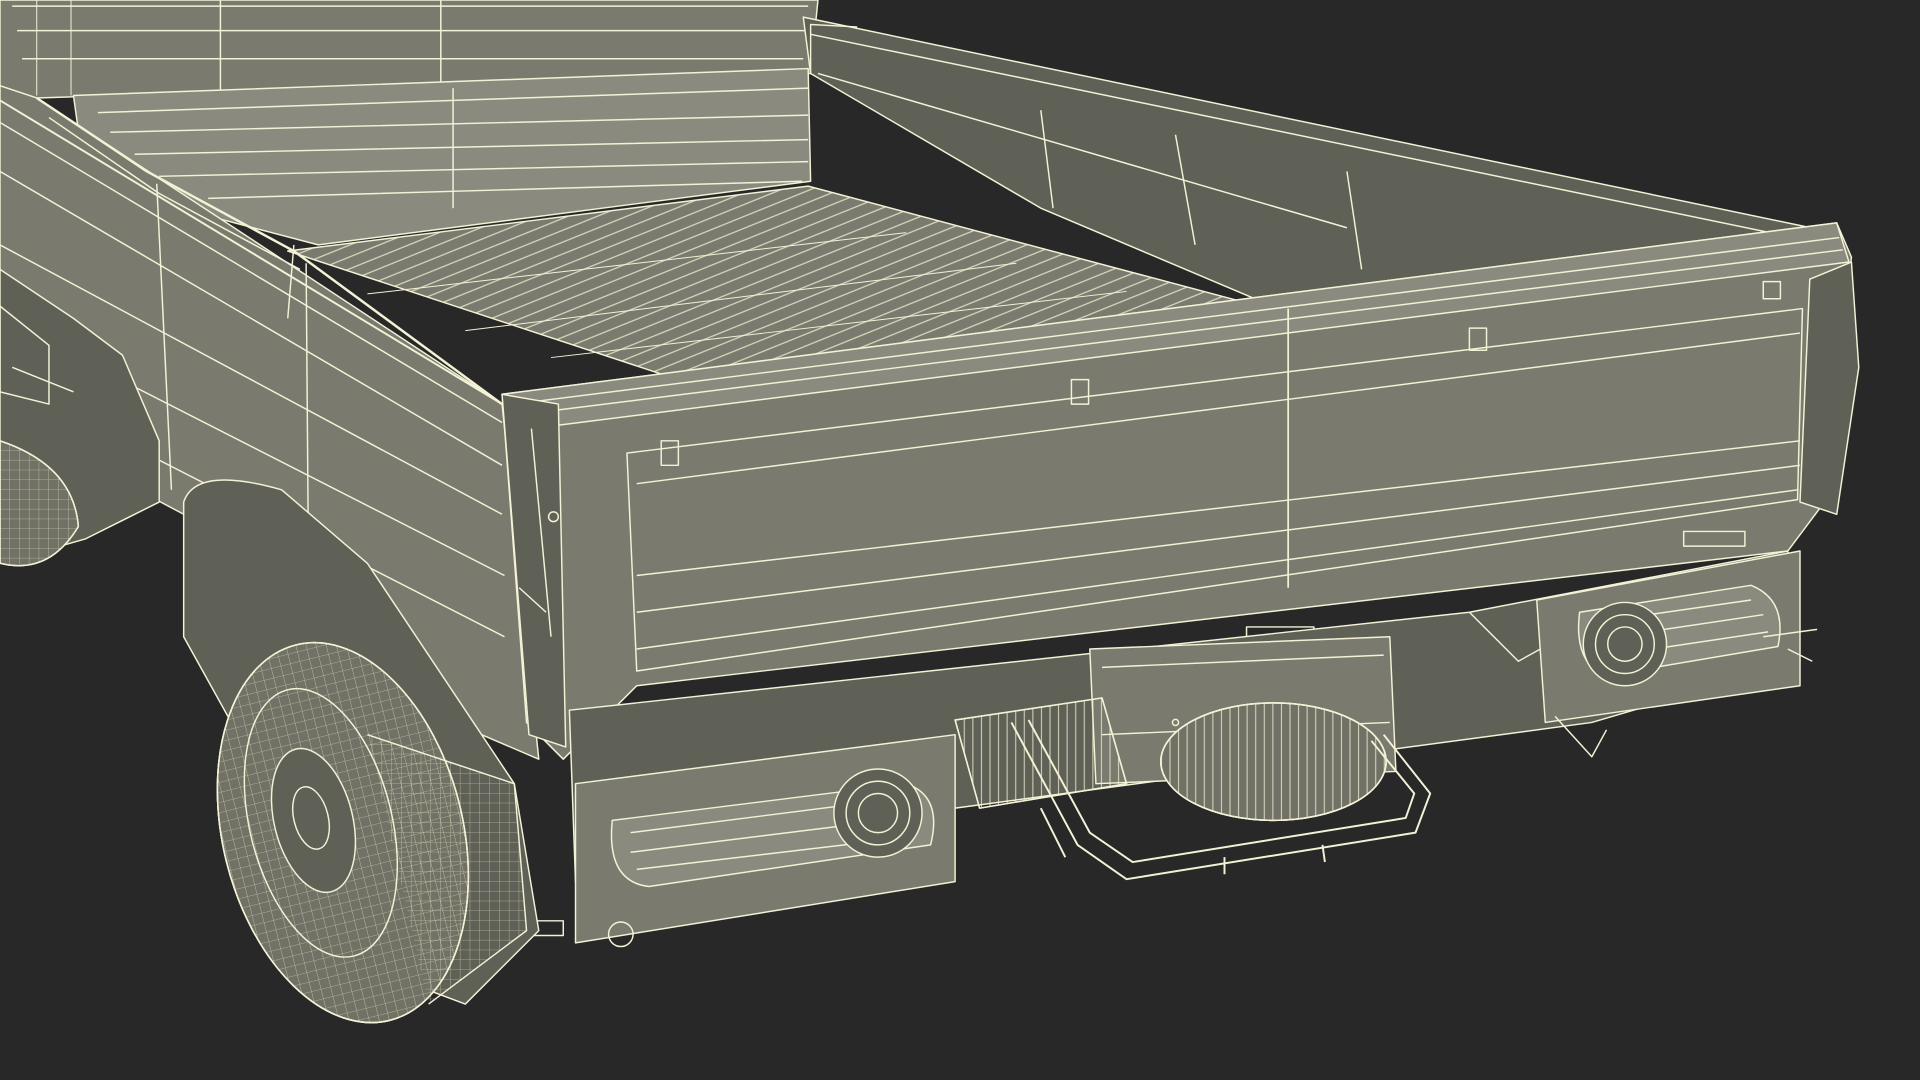  What do you see at coordinates (1273, 762) in the screenshot?
I see `right-rear-wheel` at bounding box center [1273, 762].